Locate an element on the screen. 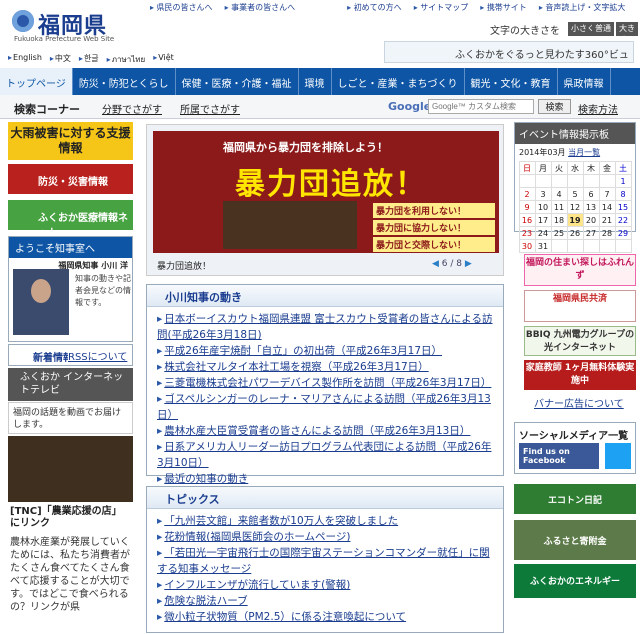  medical-info-banner: ふくおか医療情報ネット is located at coordinates (70, 219).